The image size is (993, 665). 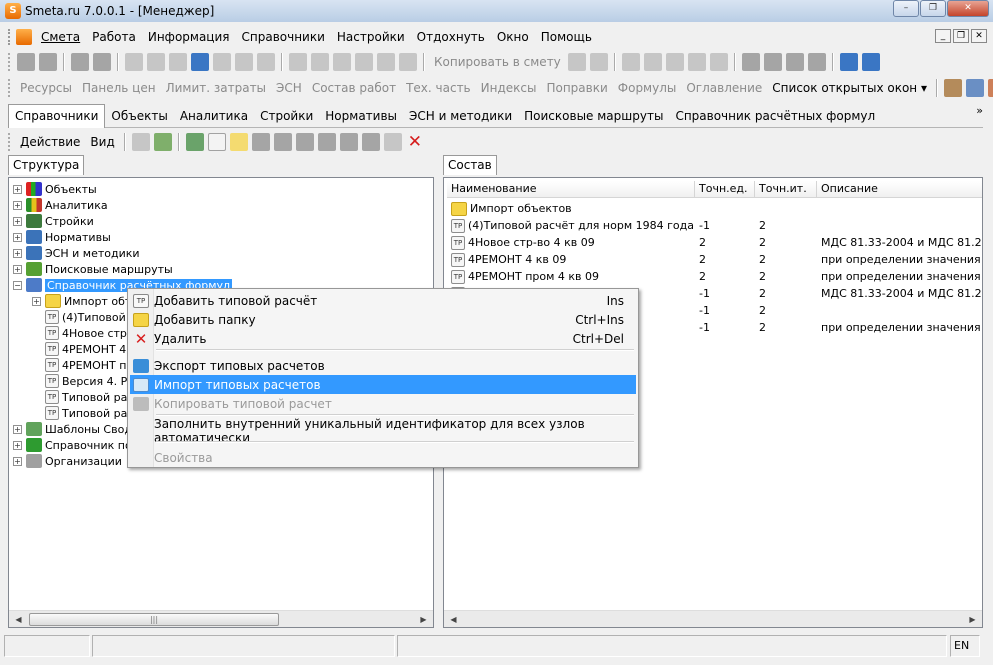 What do you see at coordinates (93, 269) in the screenshot?
I see `tree-node: + Поисковые маршруты` at bounding box center [93, 269].